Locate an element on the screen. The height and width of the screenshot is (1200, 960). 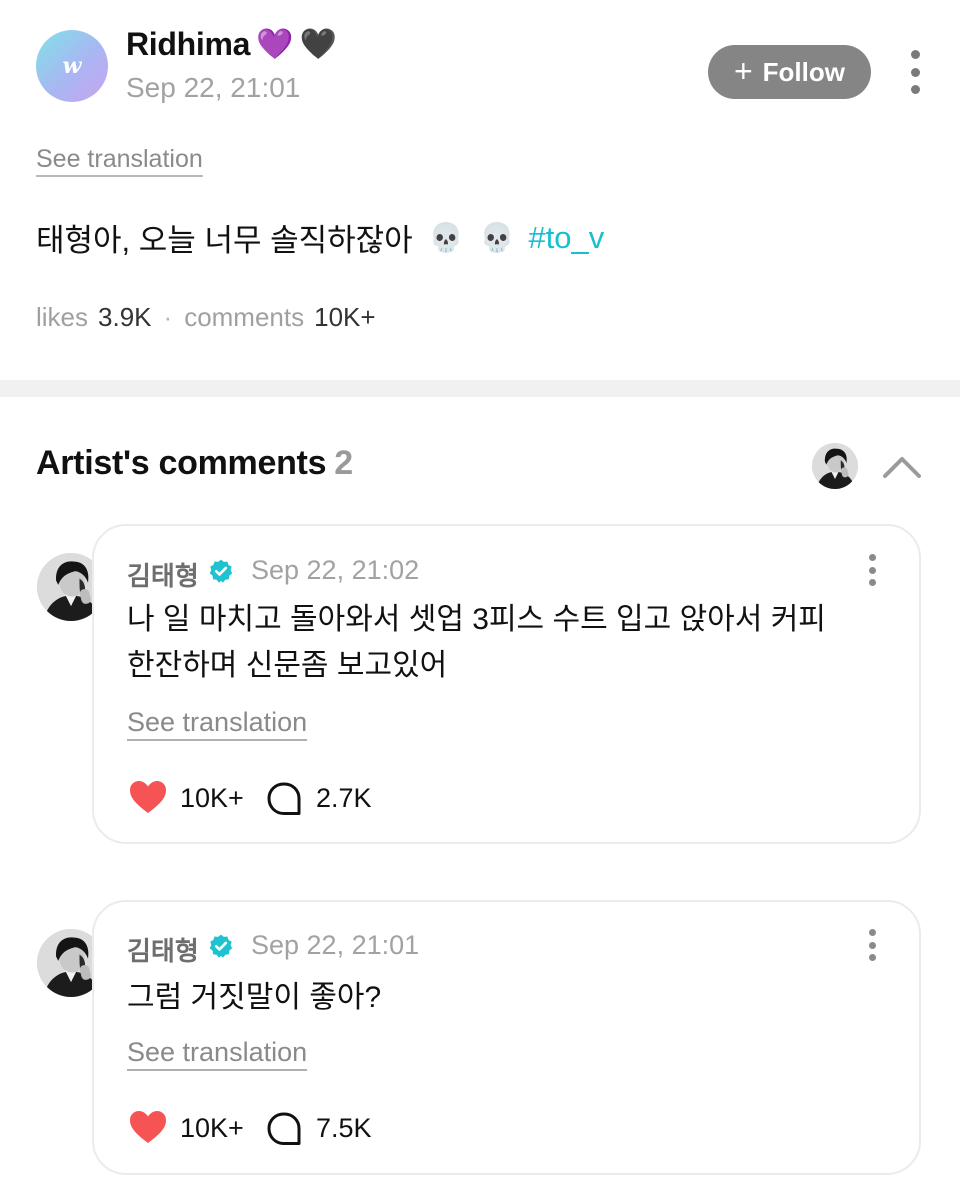
post-date: Sep 22, 21:01 is located at coordinates (213, 87).